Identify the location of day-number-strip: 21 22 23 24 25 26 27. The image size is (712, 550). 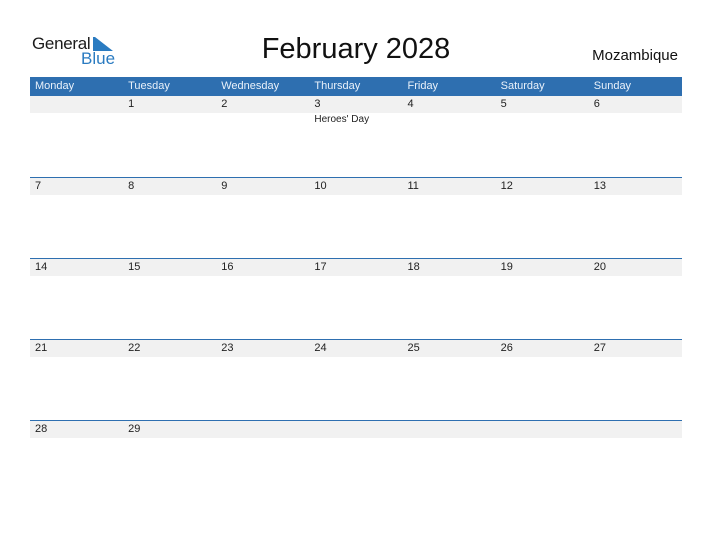
(356, 348).